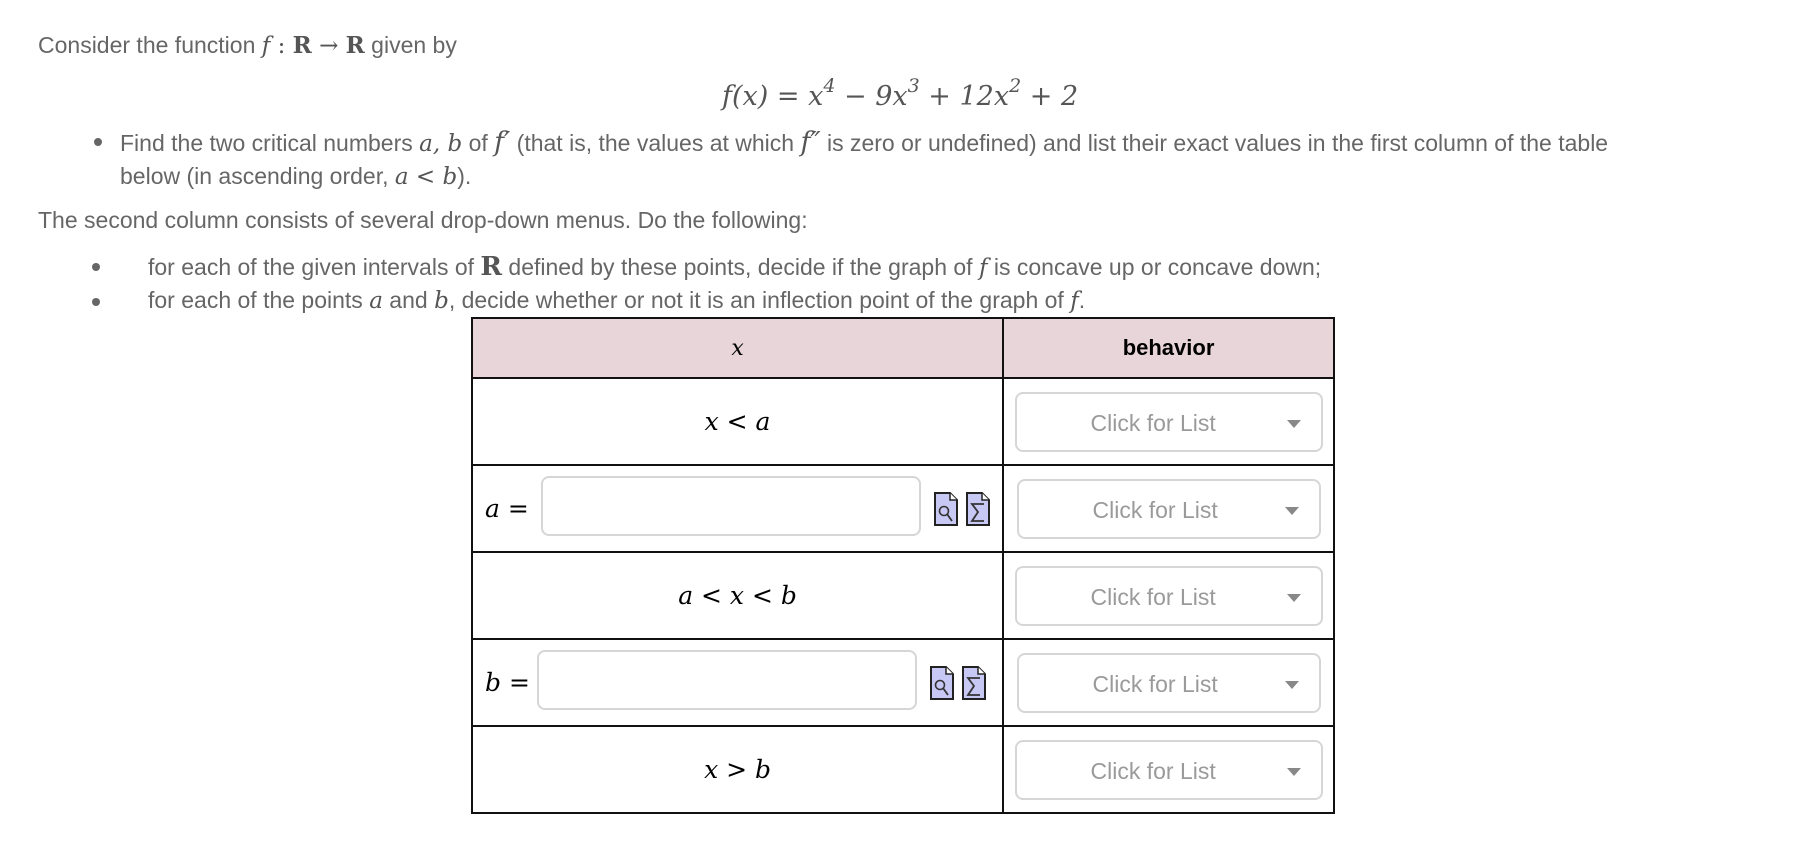 The height and width of the screenshot is (861, 1819). Describe the element at coordinates (302, 45) in the screenshot. I see `intro-domain: R` at that location.